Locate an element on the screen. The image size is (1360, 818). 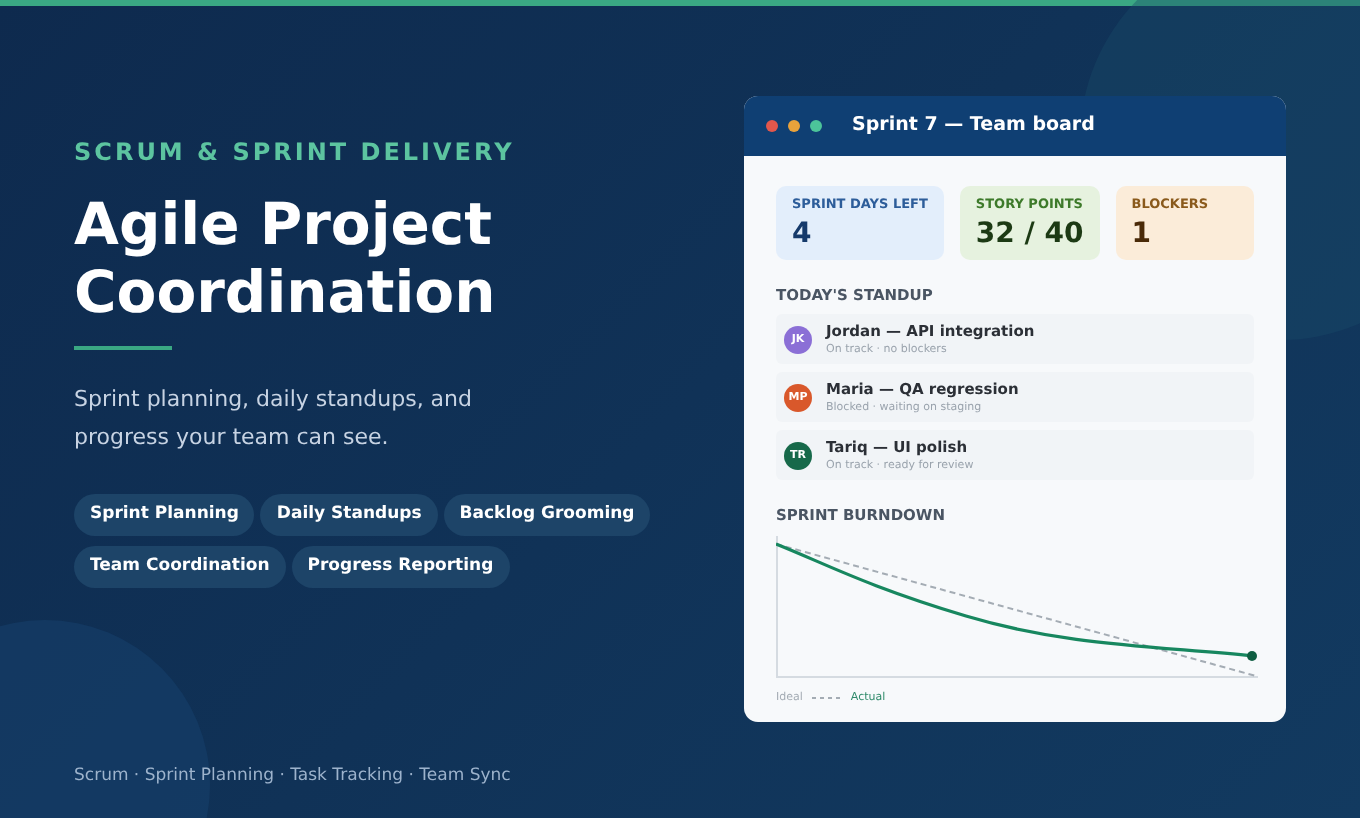
board-title: Sprint 7 — Team board is located at coordinates (973, 125).